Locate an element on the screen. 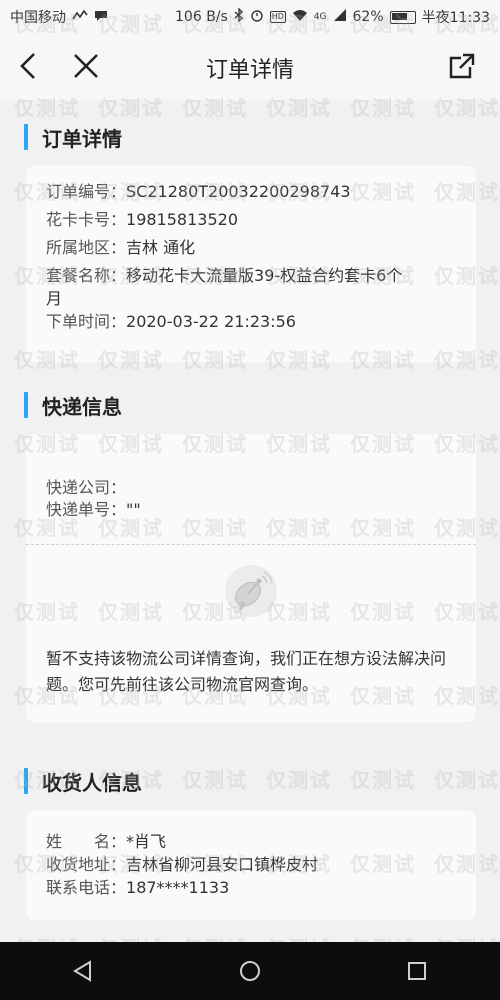 The height and width of the screenshot is (1000, 500). nav-recents-icon is located at coordinates (416, 971).